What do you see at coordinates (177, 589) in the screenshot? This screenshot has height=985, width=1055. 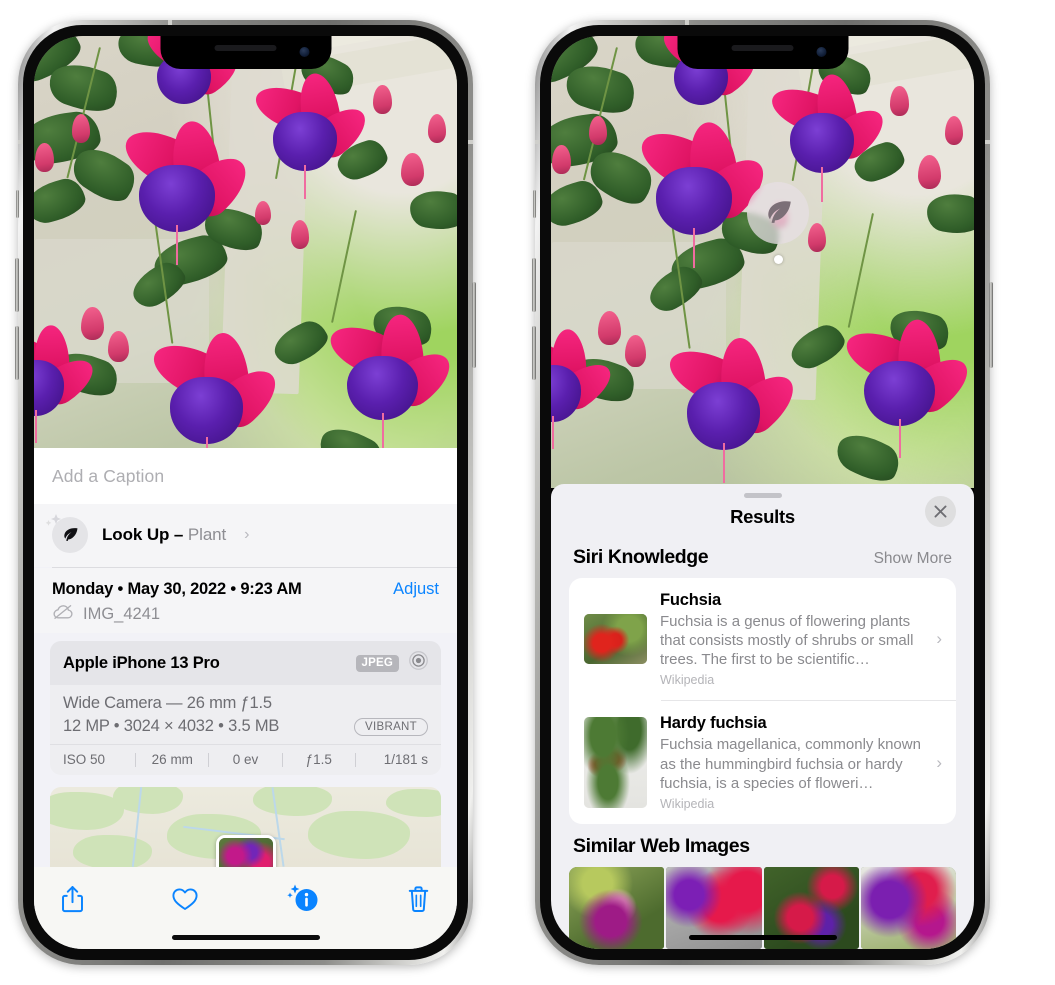 I see `photo-date: Monday • May 30, 2022 • 9:23 AM` at bounding box center [177, 589].